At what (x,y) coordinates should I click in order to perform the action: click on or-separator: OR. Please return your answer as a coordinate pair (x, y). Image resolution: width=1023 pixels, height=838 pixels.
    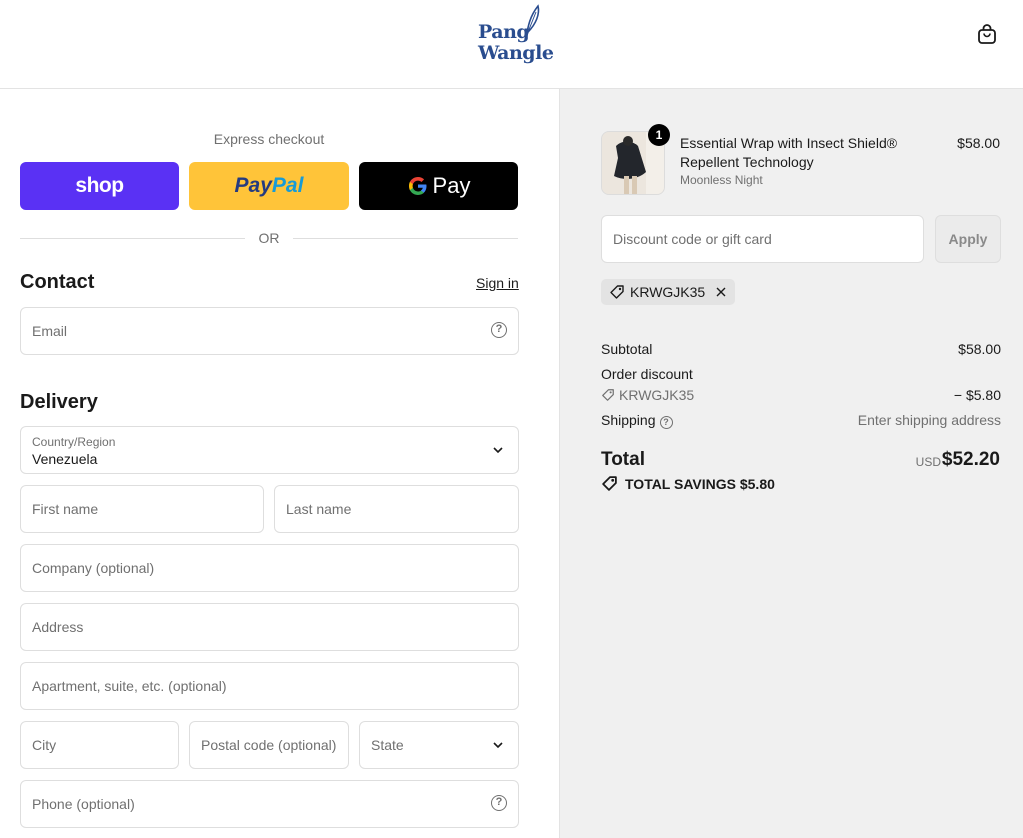
    Looking at the image, I should click on (269, 238).